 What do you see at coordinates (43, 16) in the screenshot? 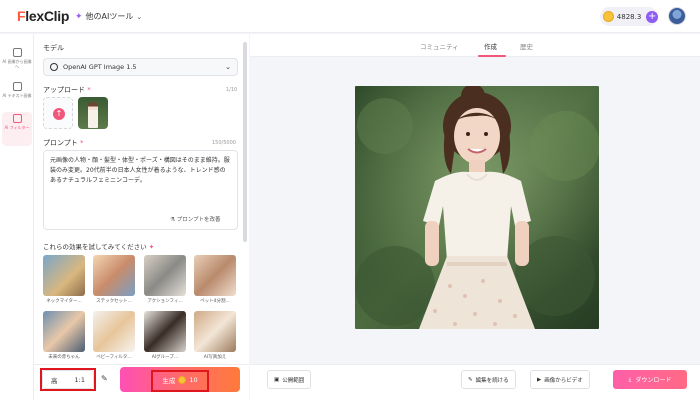
I see `flexclip-logo: FlexClip` at bounding box center [43, 16].